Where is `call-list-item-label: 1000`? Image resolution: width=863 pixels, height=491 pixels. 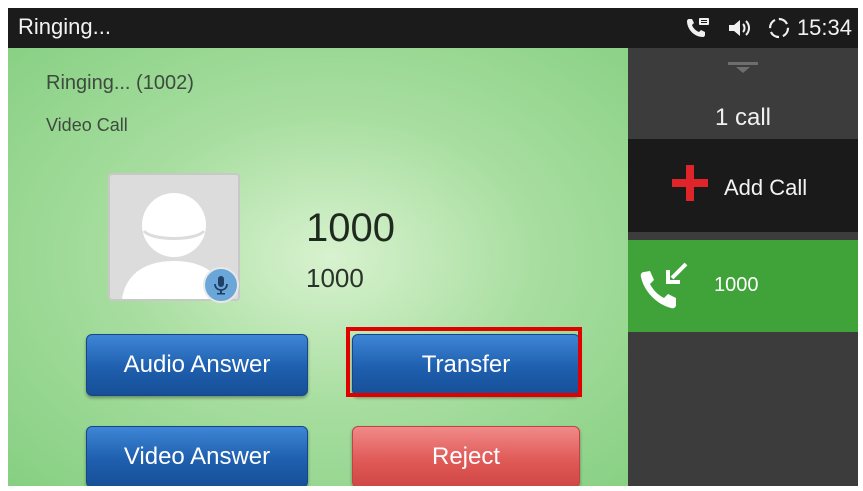 call-list-item-label: 1000 is located at coordinates (736, 285).